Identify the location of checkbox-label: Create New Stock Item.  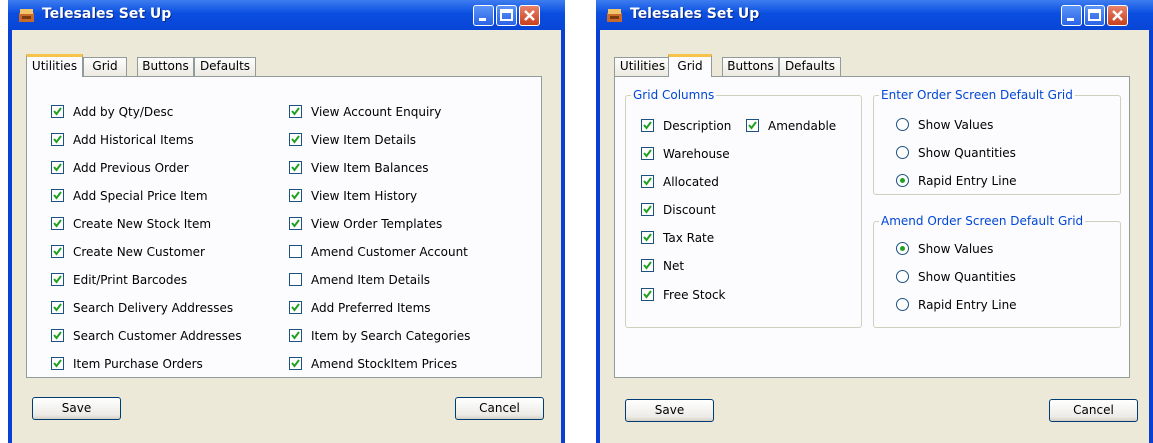
(142, 224).